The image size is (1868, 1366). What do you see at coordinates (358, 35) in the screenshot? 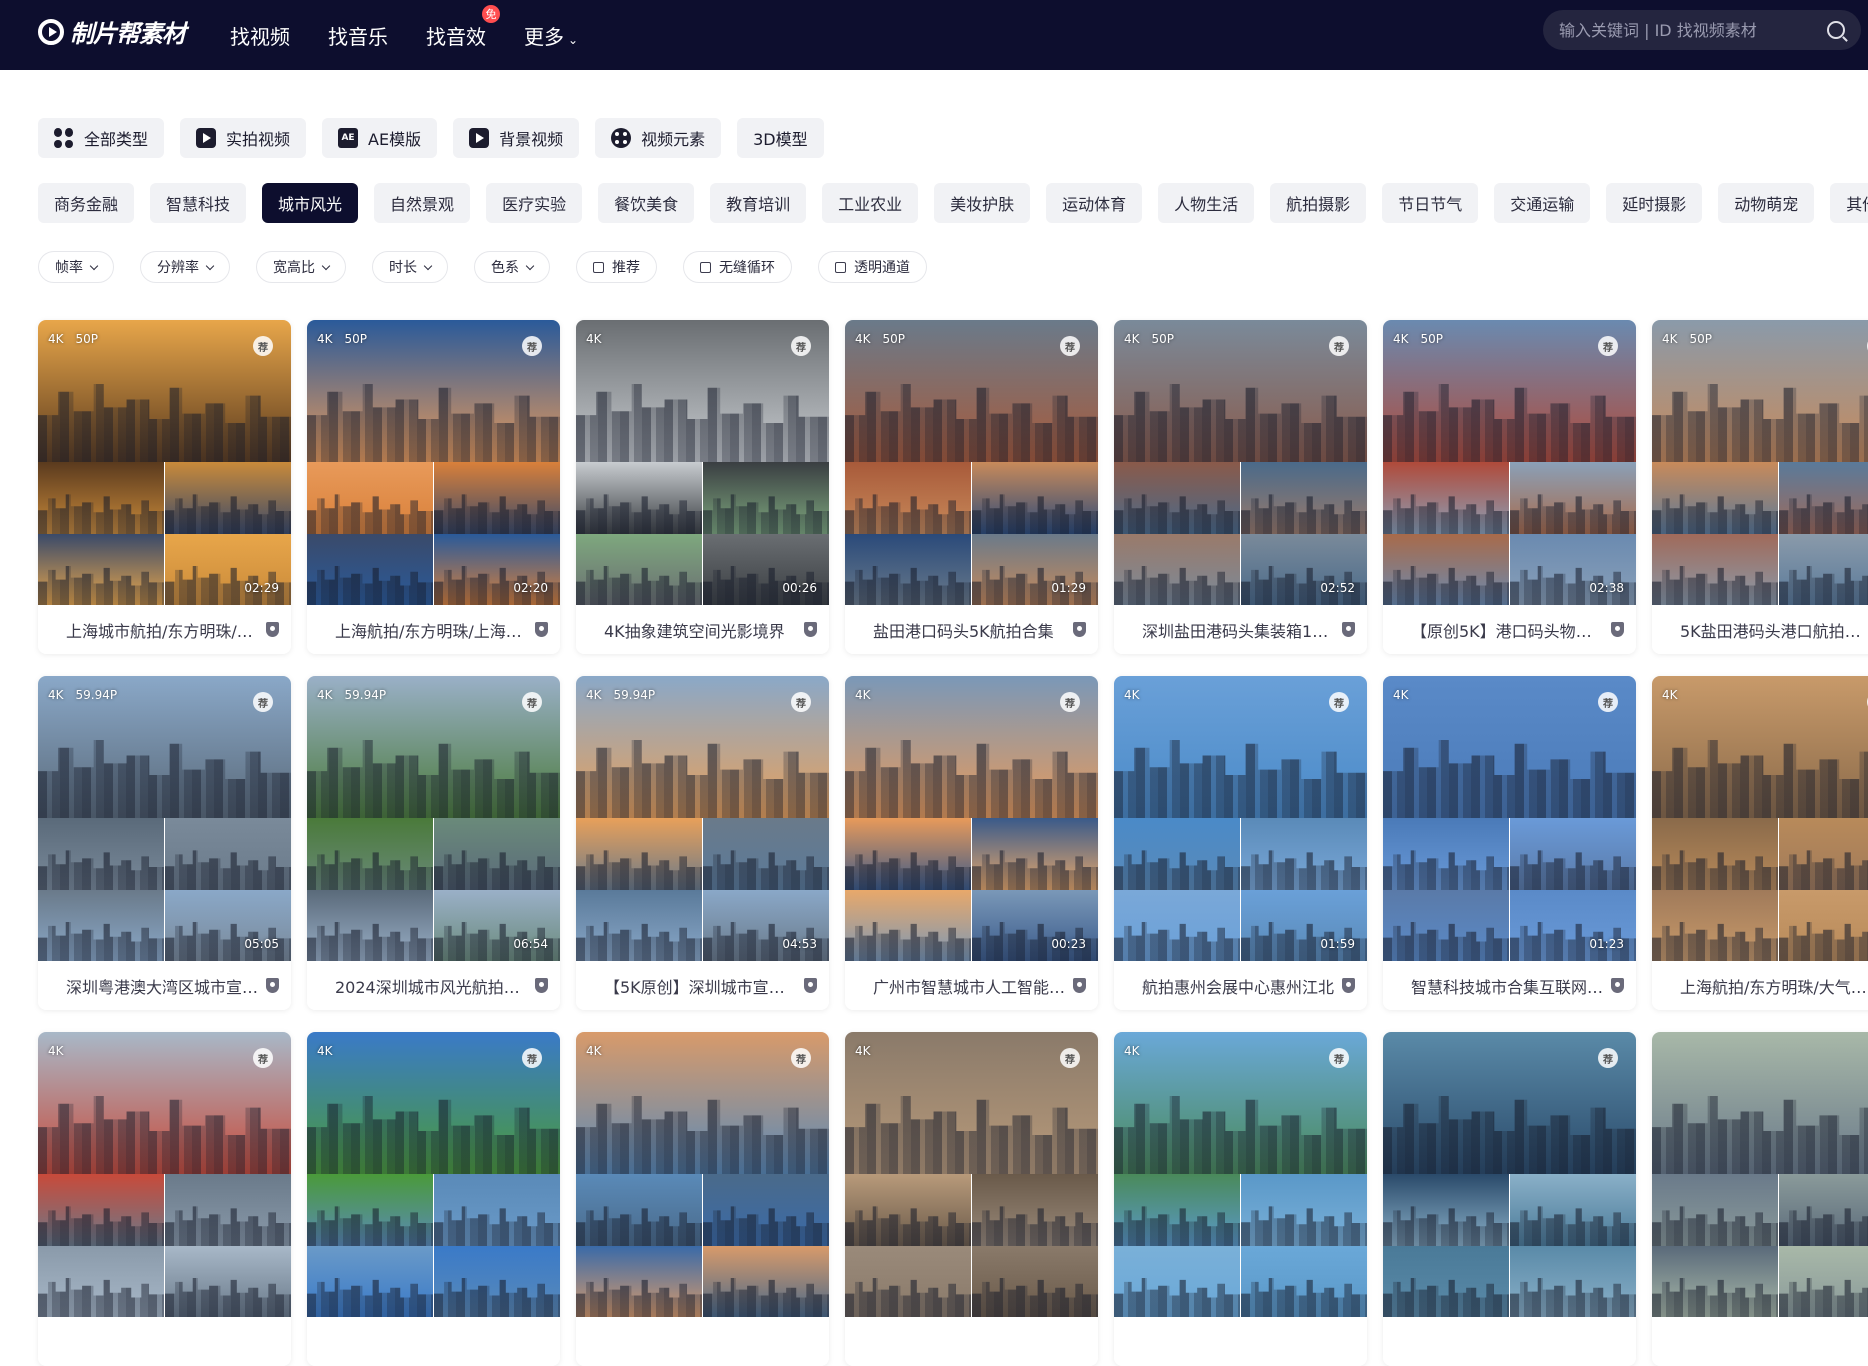
I see `nav-find-music: 找音乐` at bounding box center [358, 35].